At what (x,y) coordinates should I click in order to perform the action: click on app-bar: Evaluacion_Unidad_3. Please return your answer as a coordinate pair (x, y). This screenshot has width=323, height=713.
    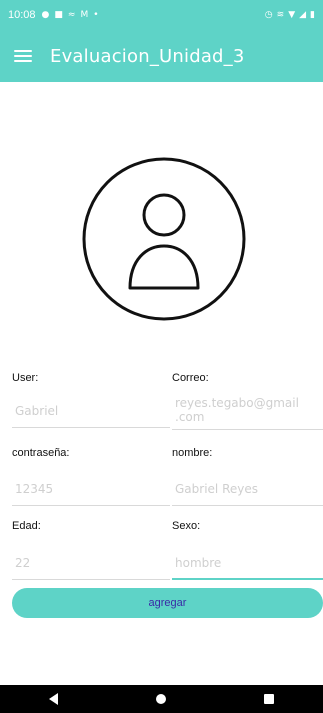
    Looking at the image, I should click on (161, 56).